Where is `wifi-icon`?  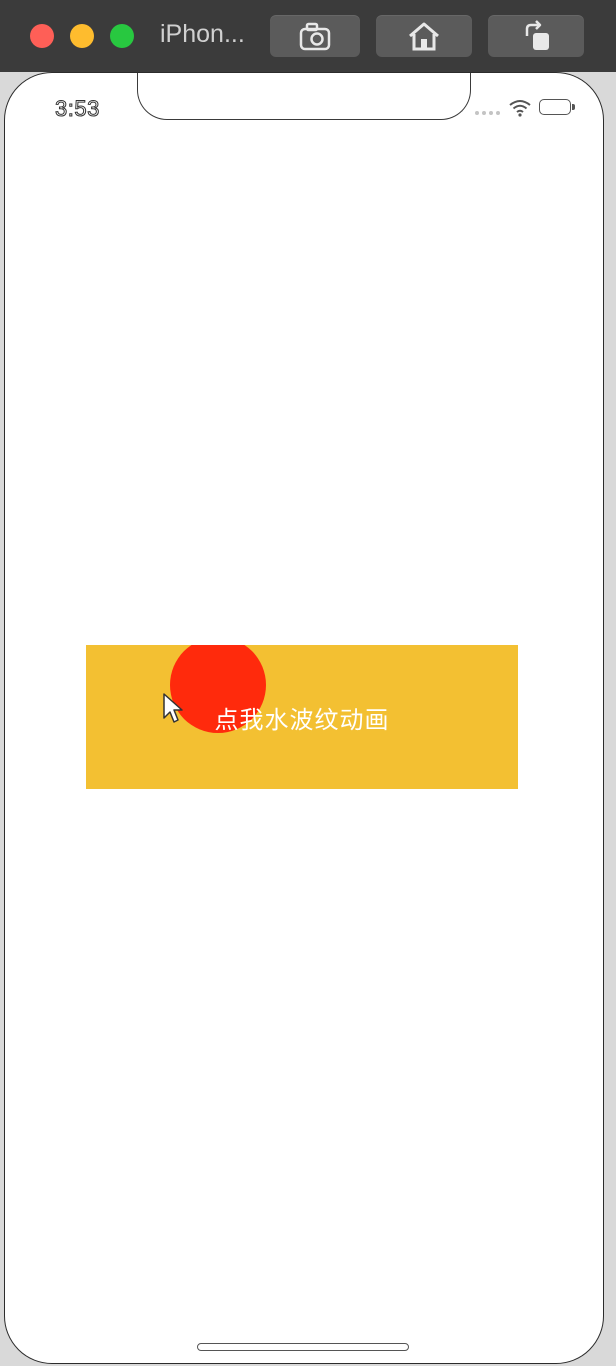 wifi-icon is located at coordinates (520, 108).